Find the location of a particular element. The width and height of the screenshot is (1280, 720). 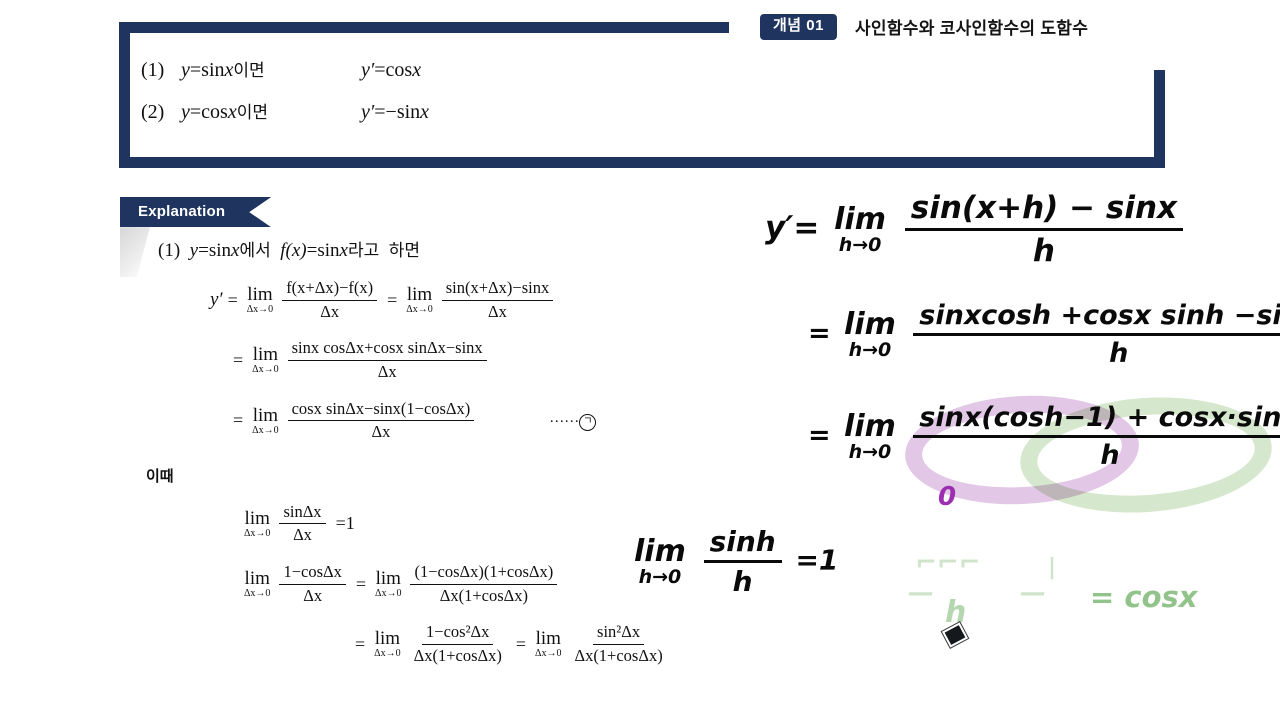

handwriting-line-4: lim h→0 sinh h =1 is located at coordinates (734, 561).